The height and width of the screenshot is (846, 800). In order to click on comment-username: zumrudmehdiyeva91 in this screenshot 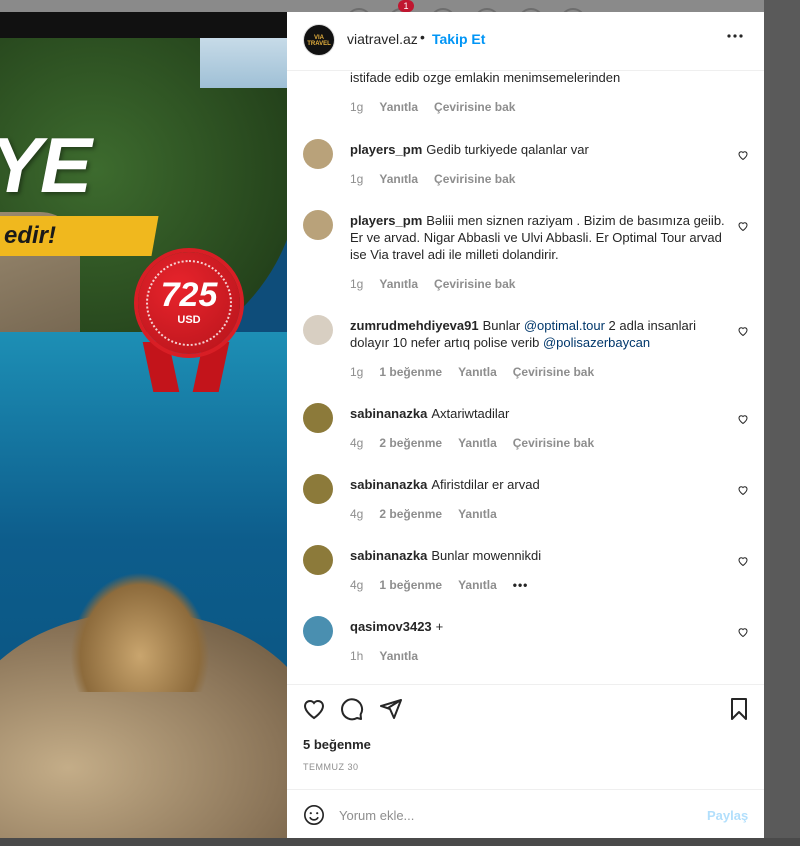, I will do `click(414, 325)`.